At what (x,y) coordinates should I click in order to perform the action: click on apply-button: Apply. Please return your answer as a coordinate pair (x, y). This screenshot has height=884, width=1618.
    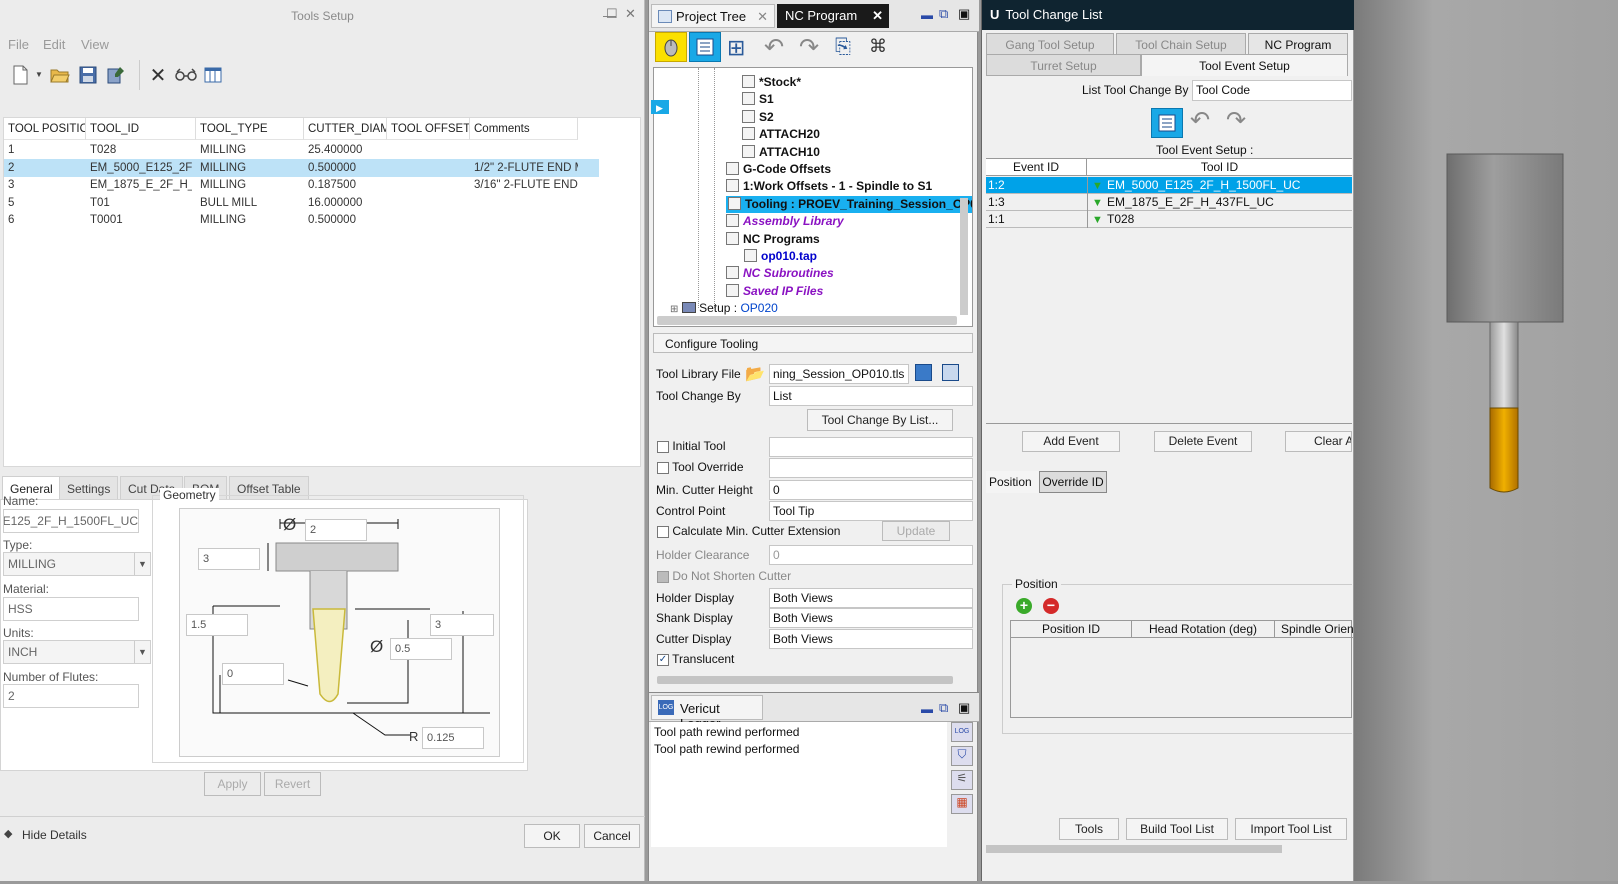
    Looking at the image, I should click on (232, 784).